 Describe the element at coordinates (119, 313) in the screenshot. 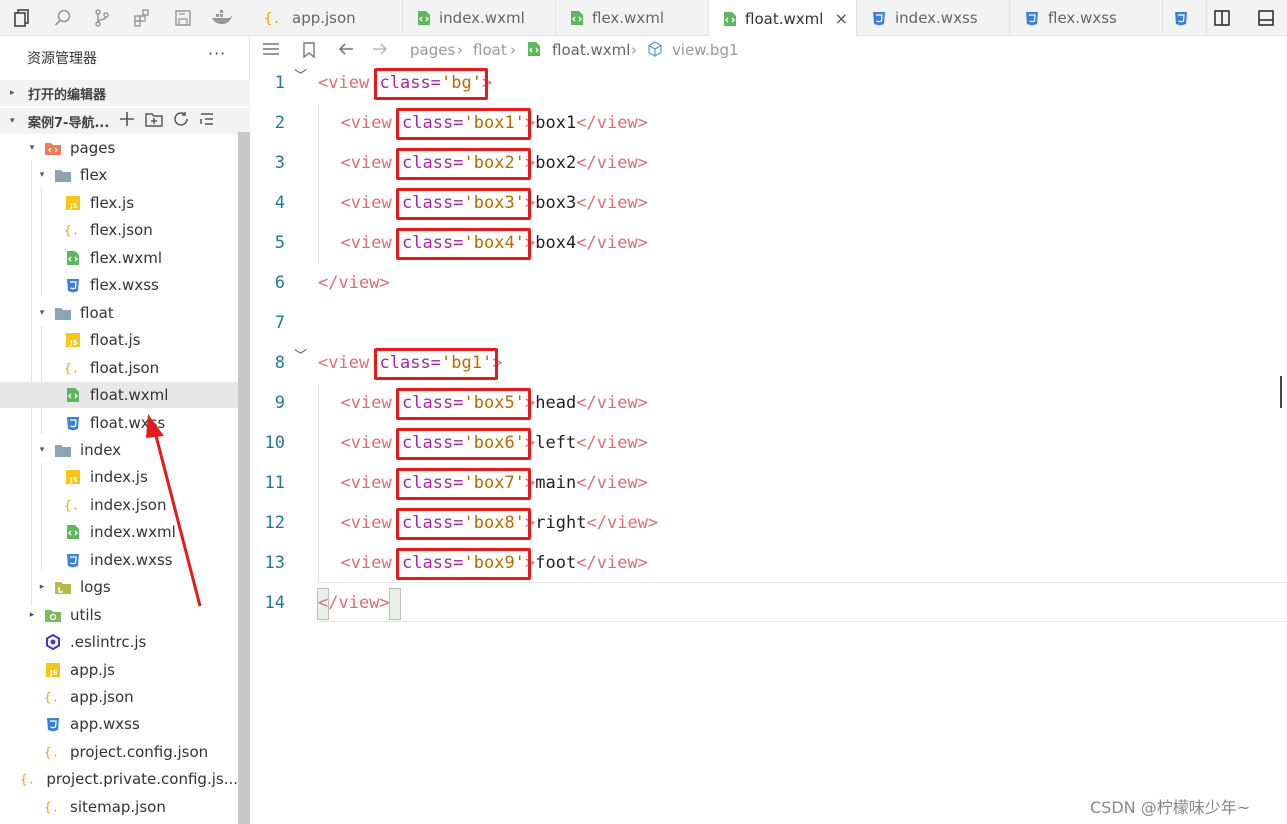

I see `tree-item: ▾ float` at that location.